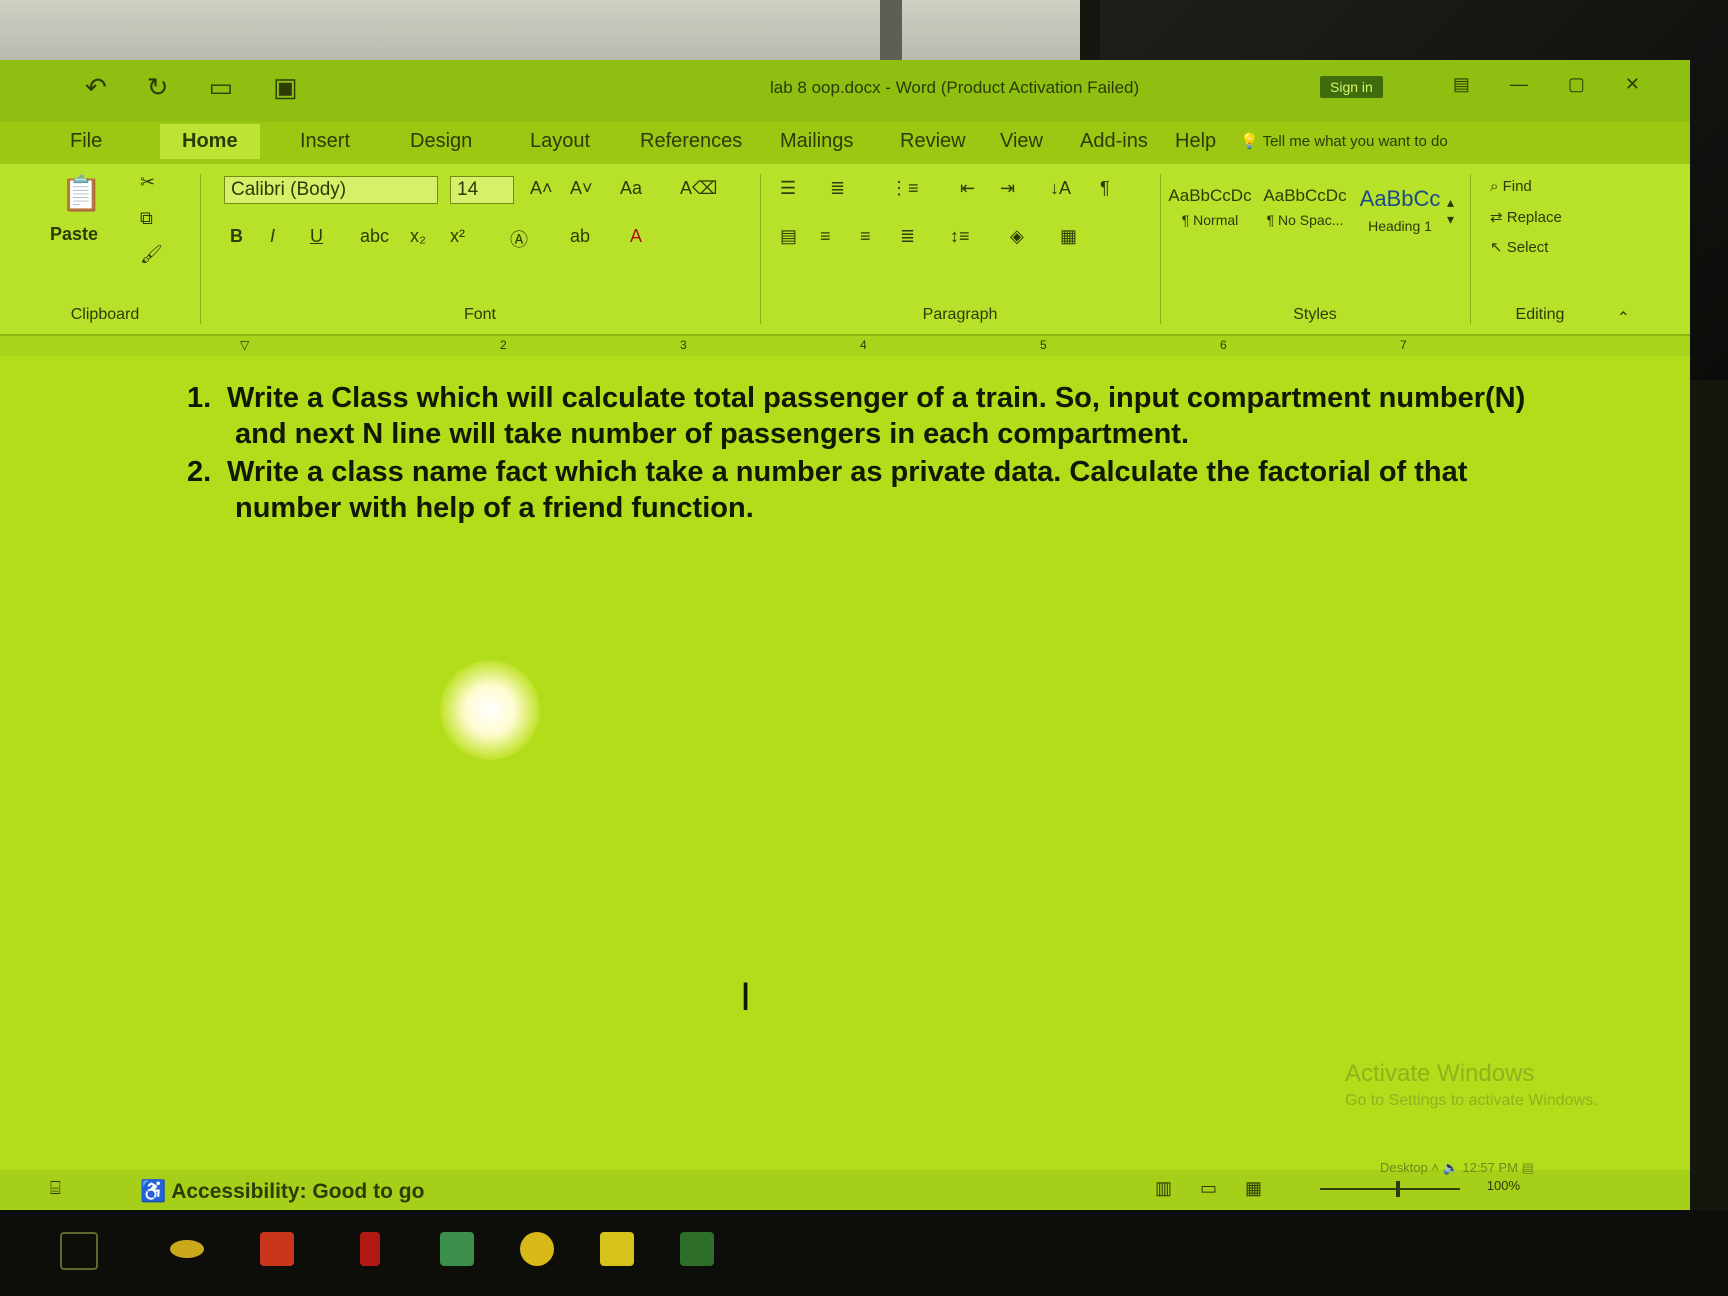  I want to click on paragraph-group-label: Paragraph, so click(960, 314).